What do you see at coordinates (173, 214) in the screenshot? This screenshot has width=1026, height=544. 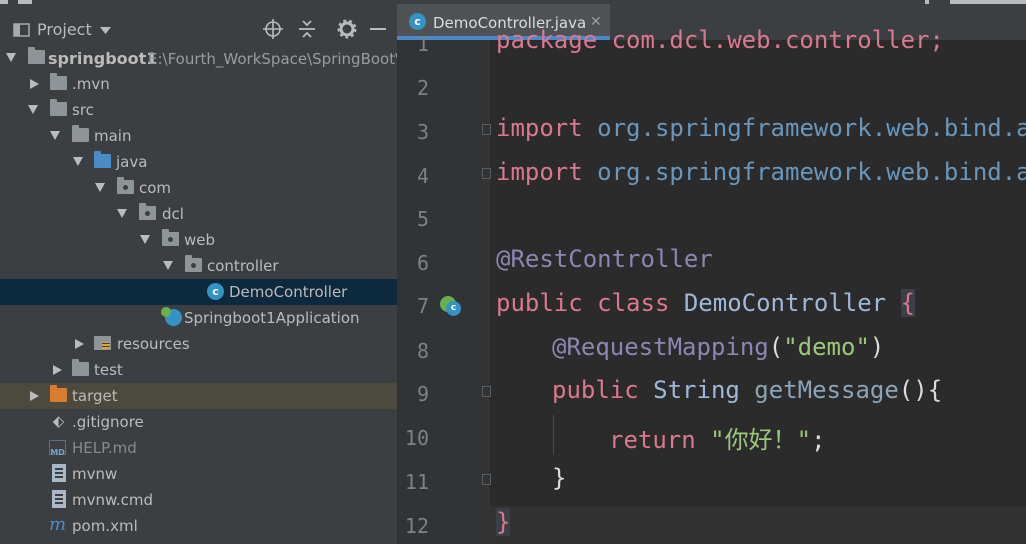 I see `tree-item-label: dcl` at bounding box center [173, 214].